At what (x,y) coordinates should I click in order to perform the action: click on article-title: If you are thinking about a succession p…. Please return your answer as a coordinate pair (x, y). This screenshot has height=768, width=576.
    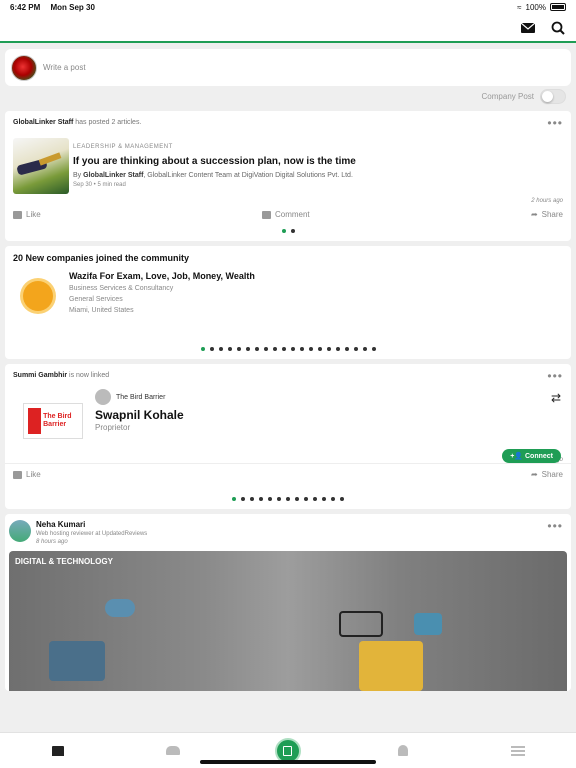
    Looking at the image, I should click on (318, 161).